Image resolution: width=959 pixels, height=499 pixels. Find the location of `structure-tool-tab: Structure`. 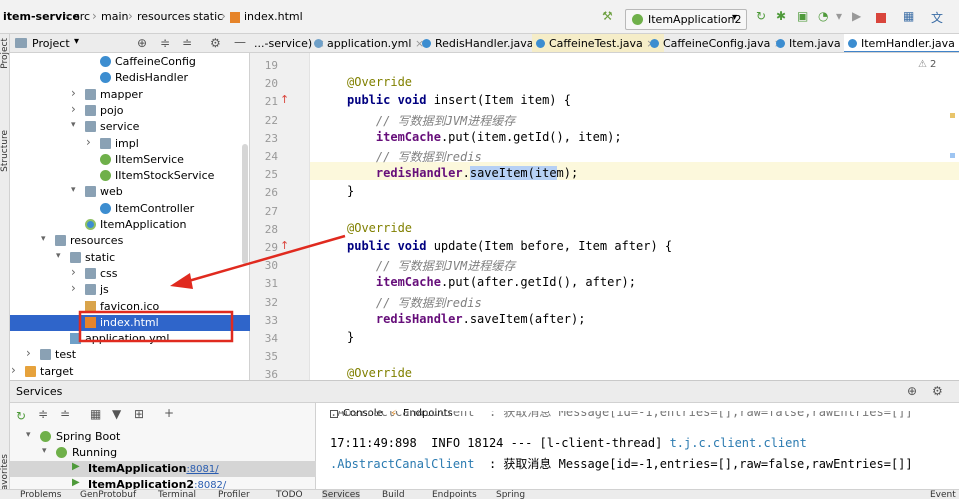

structure-tool-tab: Structure is located at coordinates (5, 151).